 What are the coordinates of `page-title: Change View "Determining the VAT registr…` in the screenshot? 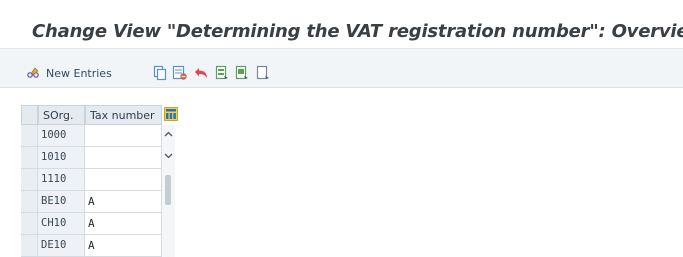 It's located at (357, 31).